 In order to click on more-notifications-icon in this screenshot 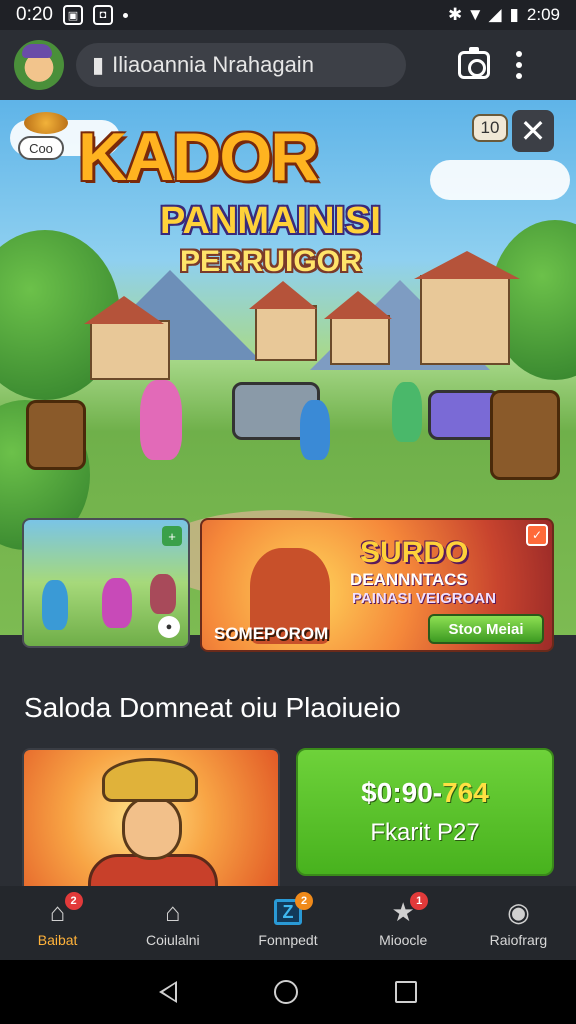, I will do `click(125, 15)`.